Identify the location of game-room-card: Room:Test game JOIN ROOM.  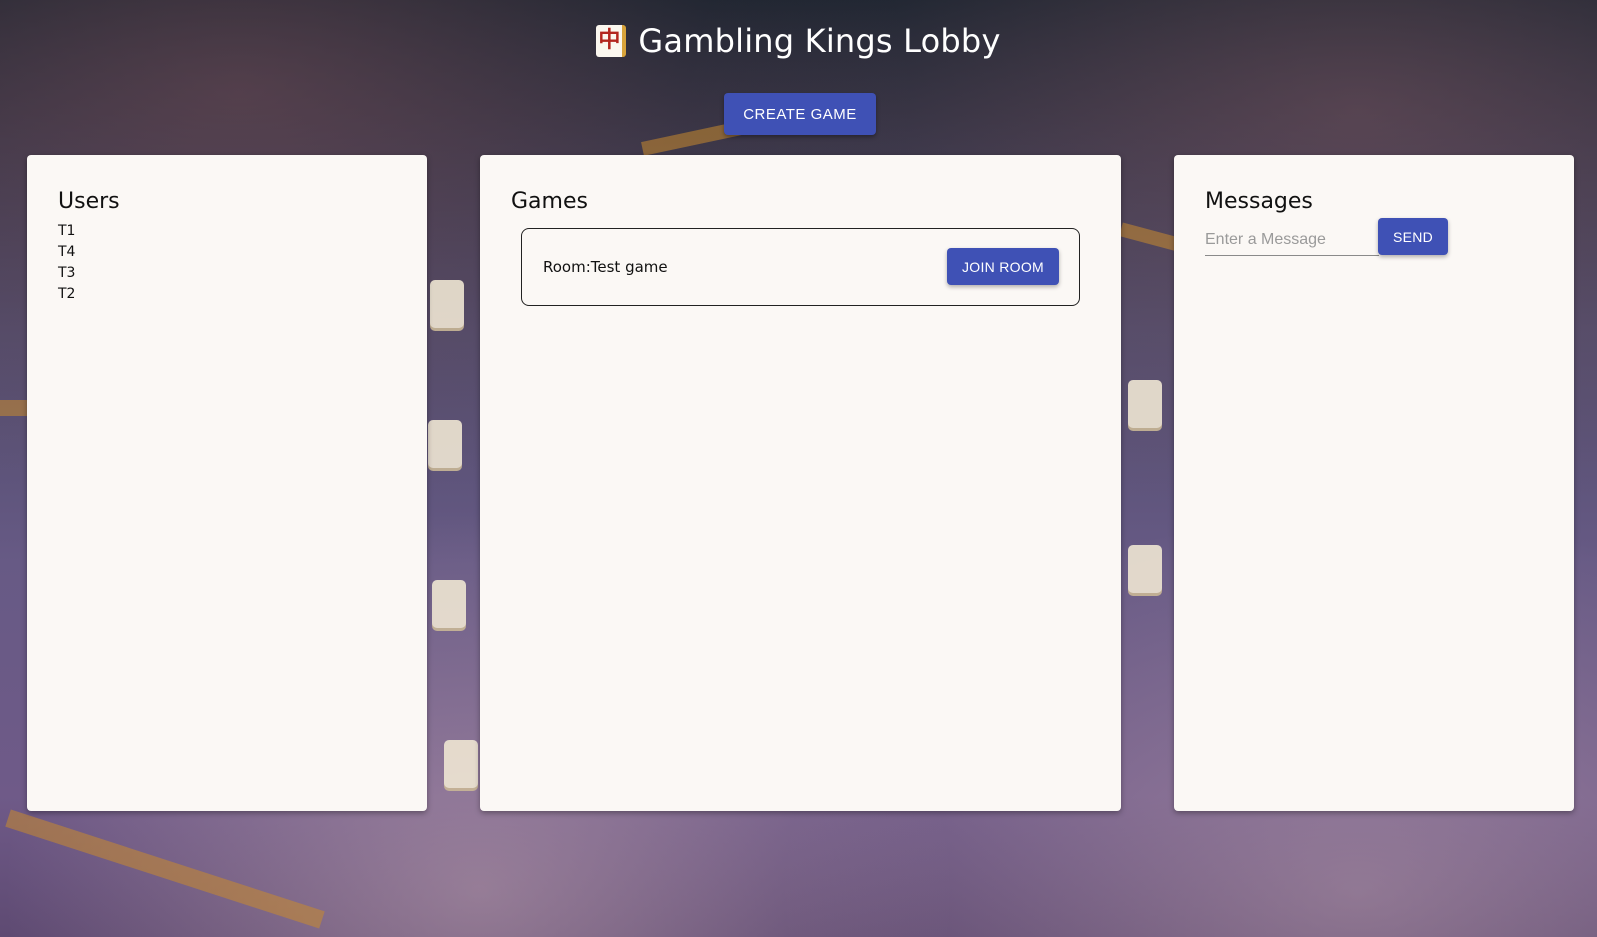
(800, 267).